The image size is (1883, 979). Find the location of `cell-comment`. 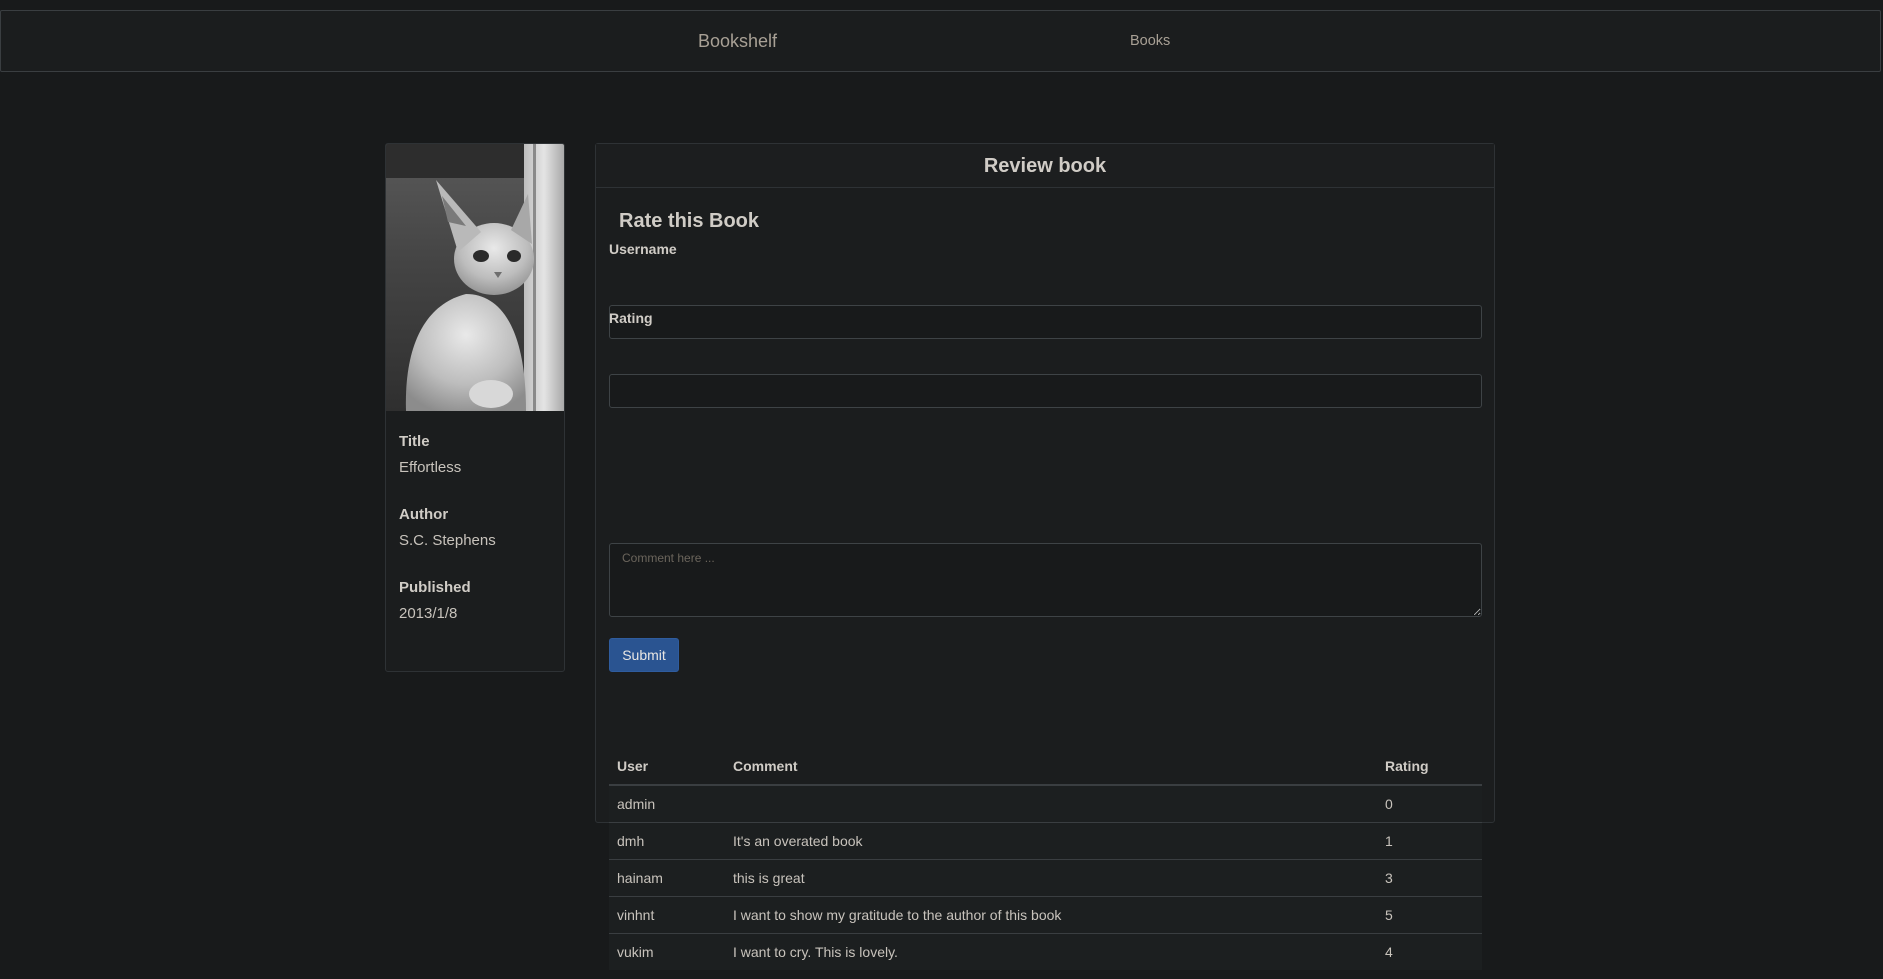

cell-comment is located at coordinates (1051, 804).